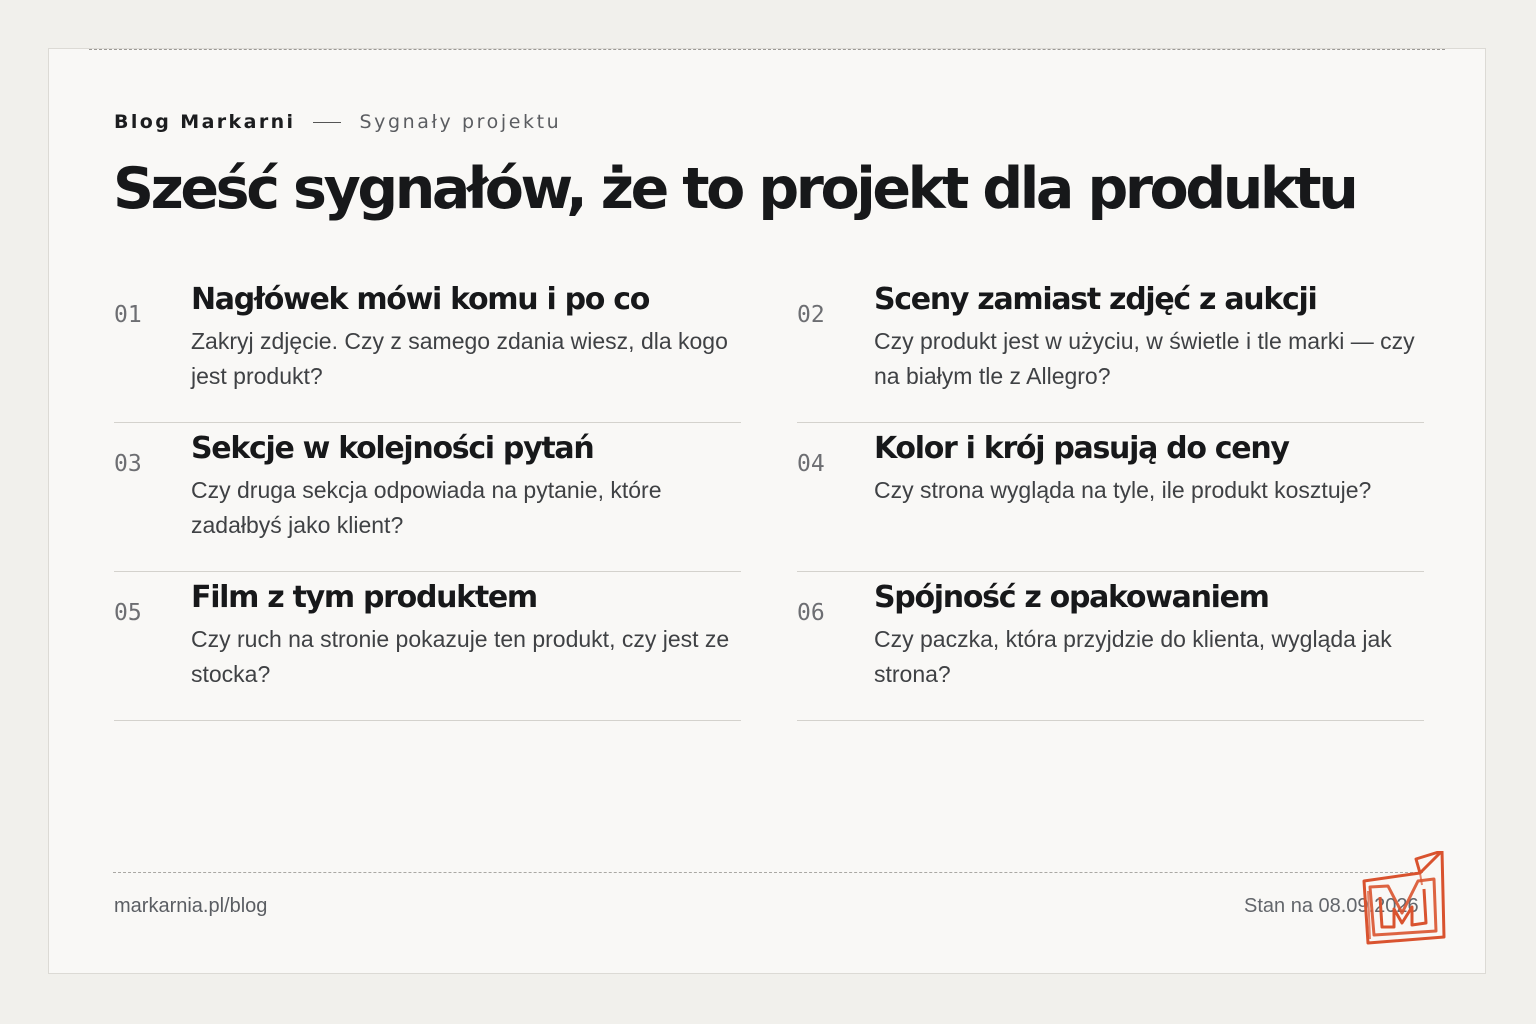 The image size is (1536, 1024). What do you see at coordinates (128, 315) in the screenshot?
I see `item-number: 01` at bounding box center [128, 315].